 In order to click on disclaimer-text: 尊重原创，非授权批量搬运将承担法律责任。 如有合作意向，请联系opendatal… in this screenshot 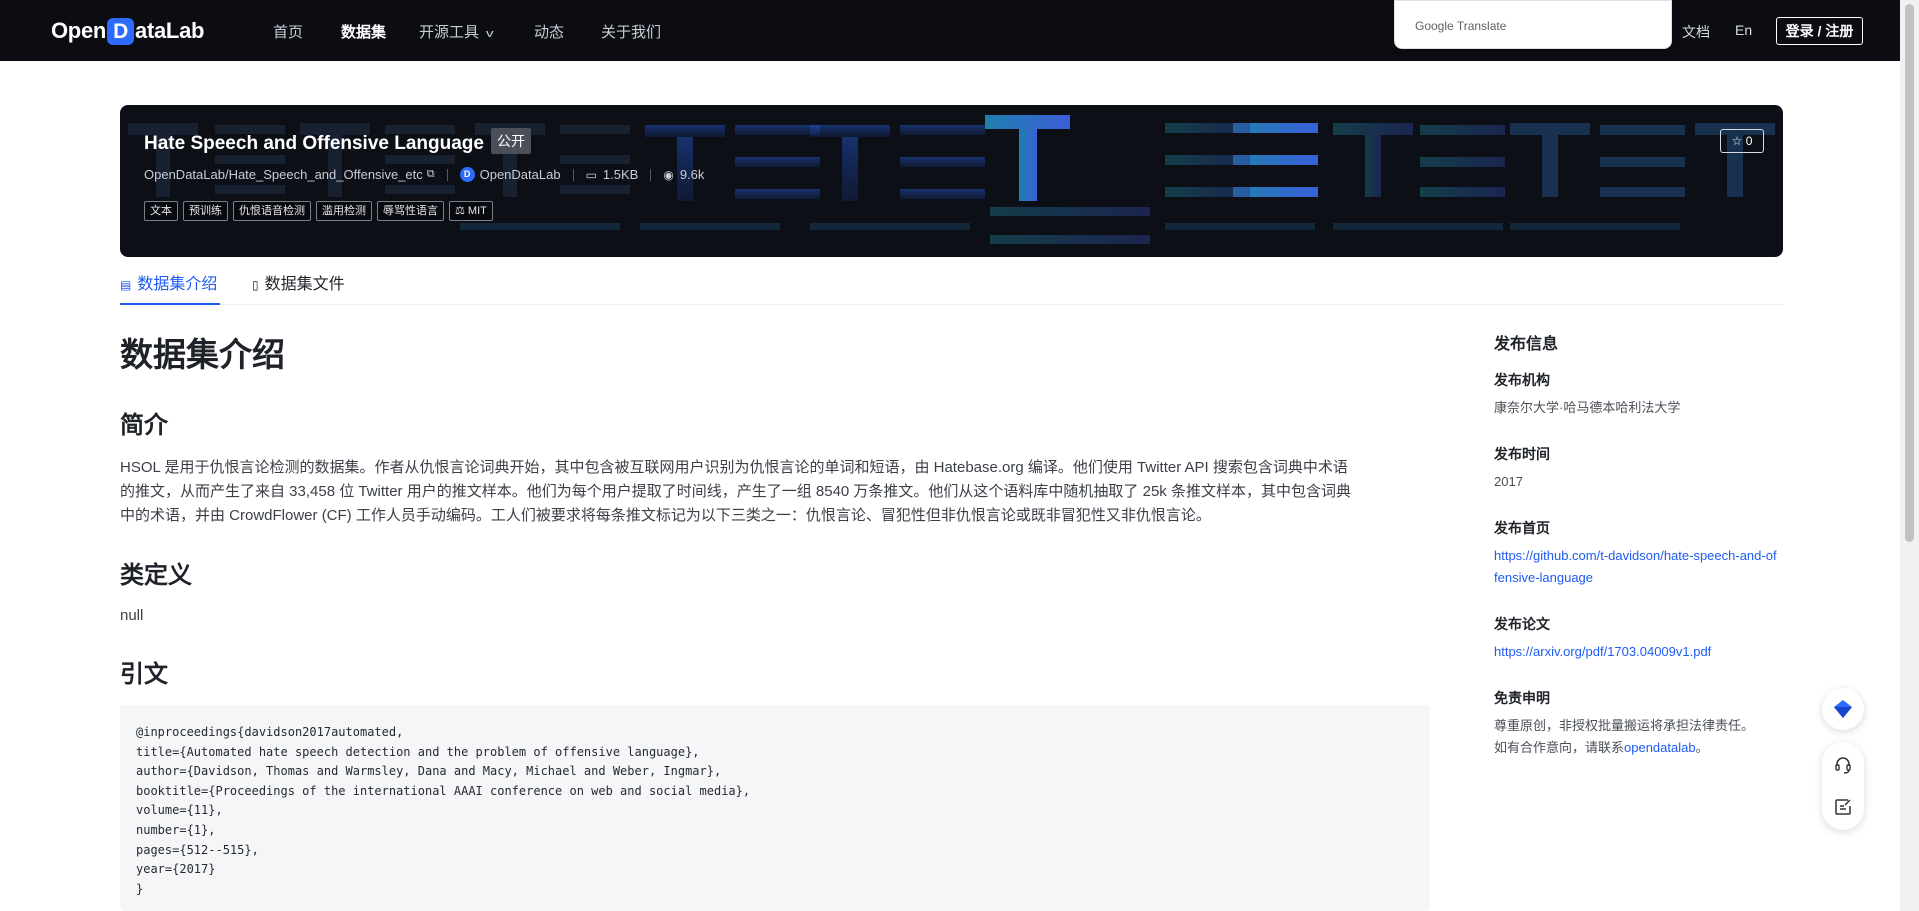, I will do `click(1636, 737)`.